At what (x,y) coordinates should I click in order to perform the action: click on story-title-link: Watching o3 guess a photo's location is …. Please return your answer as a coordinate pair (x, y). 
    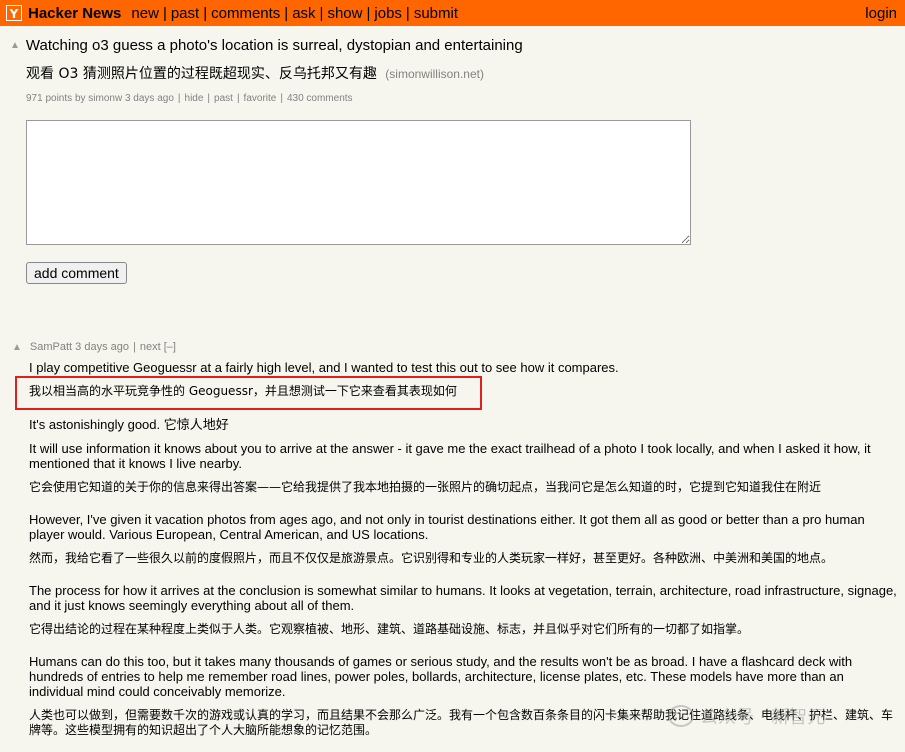
    Looking at the image, I should click on (274, 45).